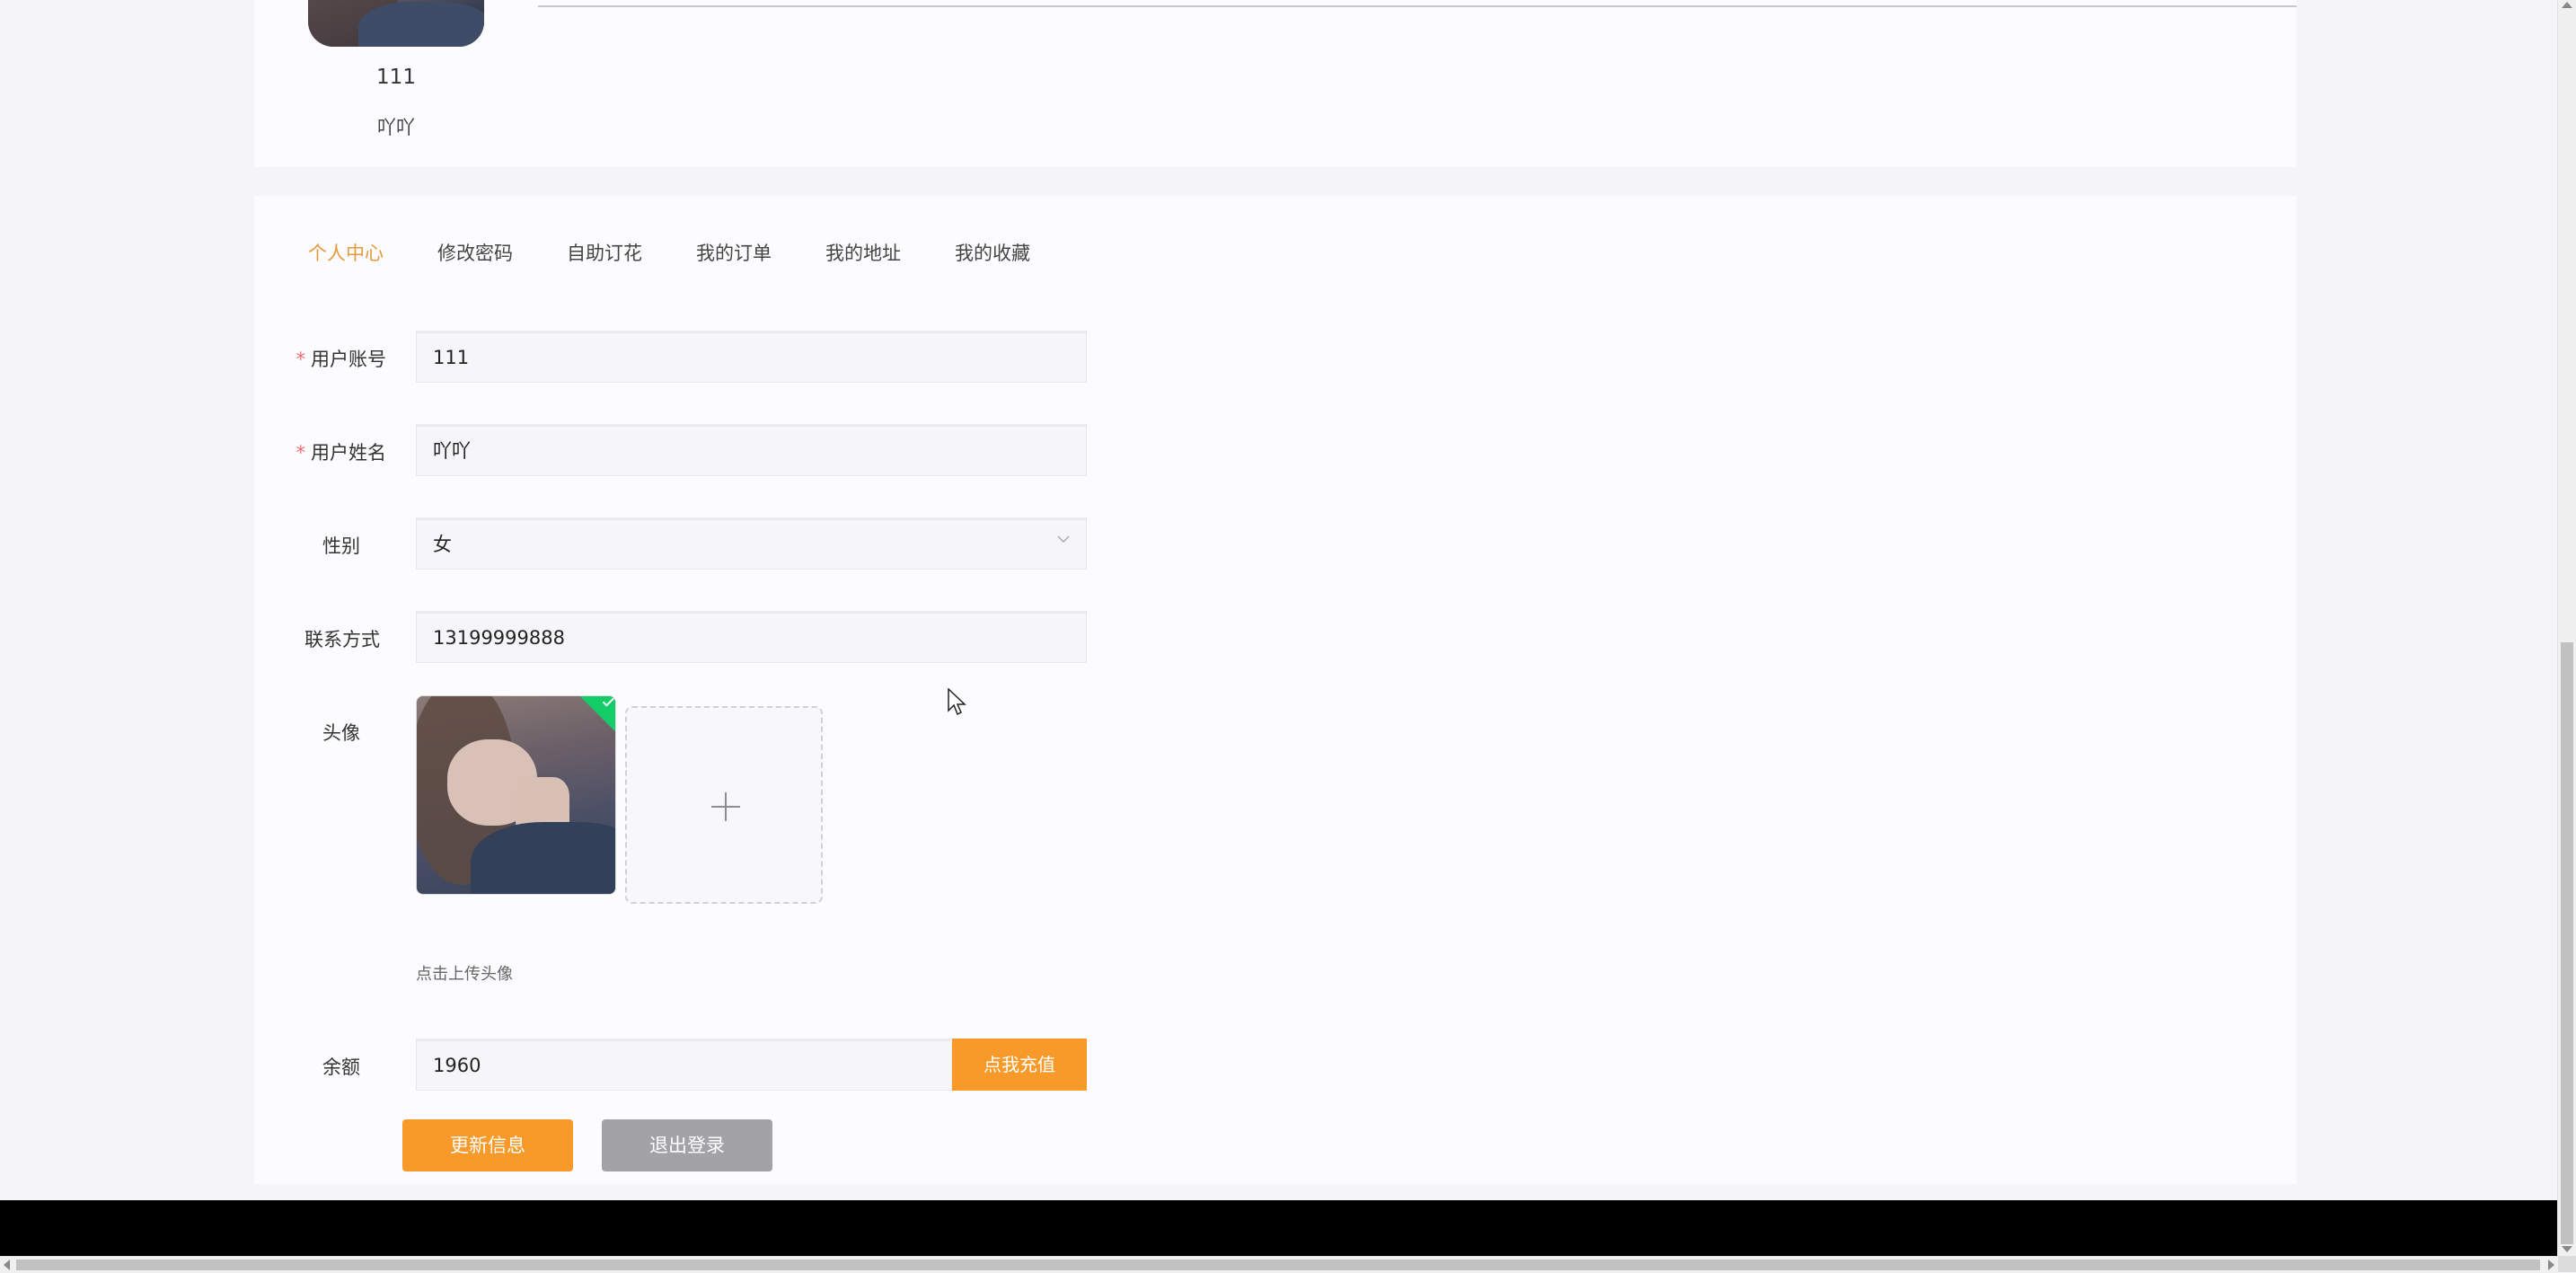 The image size is (2576, 1273). What do you see at coordinates (608, 702) in the screenshot?
I see `check-icon` at bounding box center [608, 702].